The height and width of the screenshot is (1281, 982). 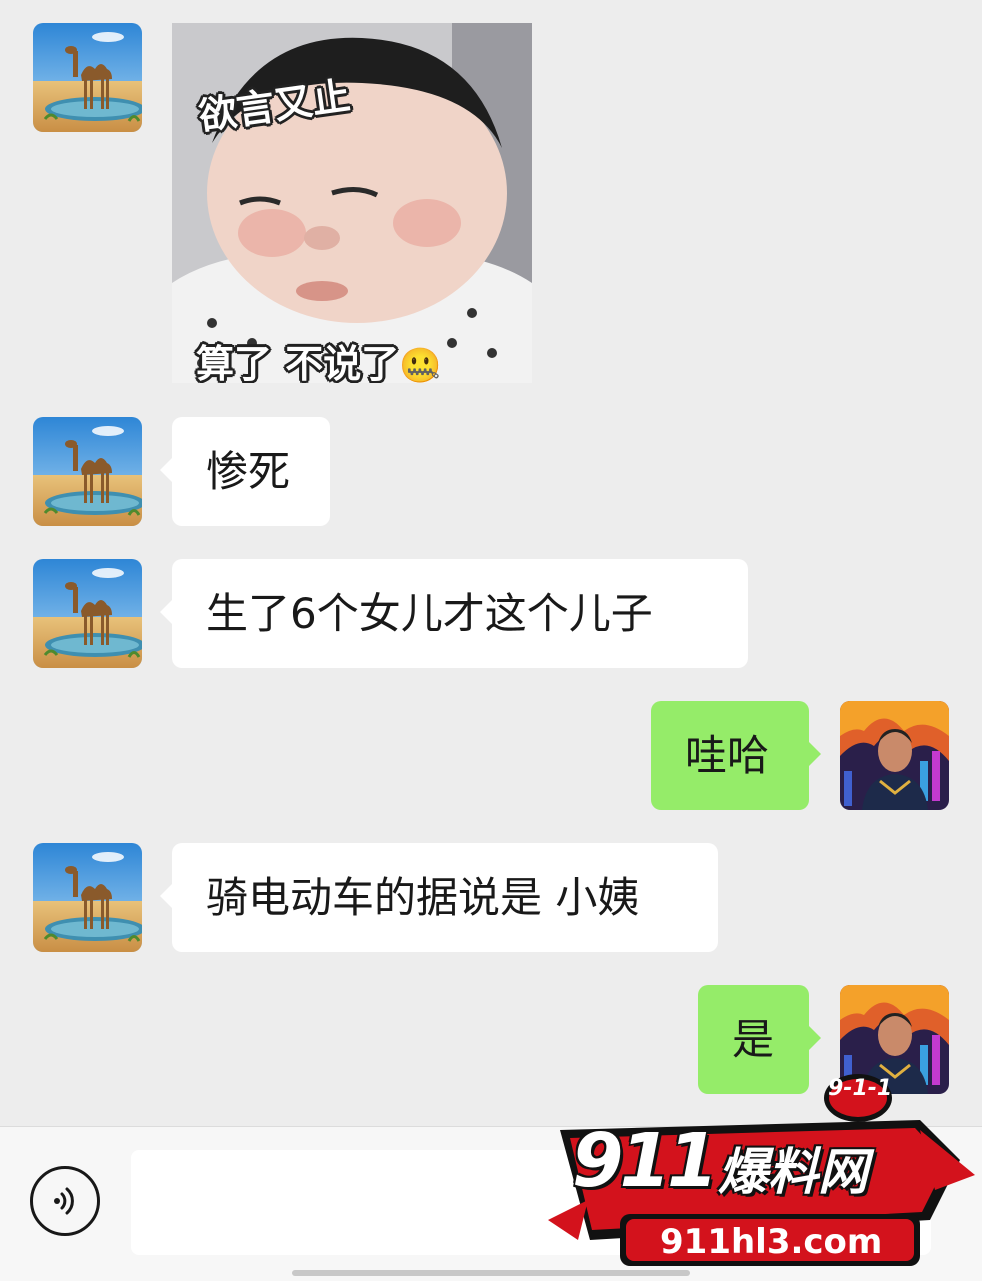 I want to click on message-text: 哇哈, so click(x=727, y=755).